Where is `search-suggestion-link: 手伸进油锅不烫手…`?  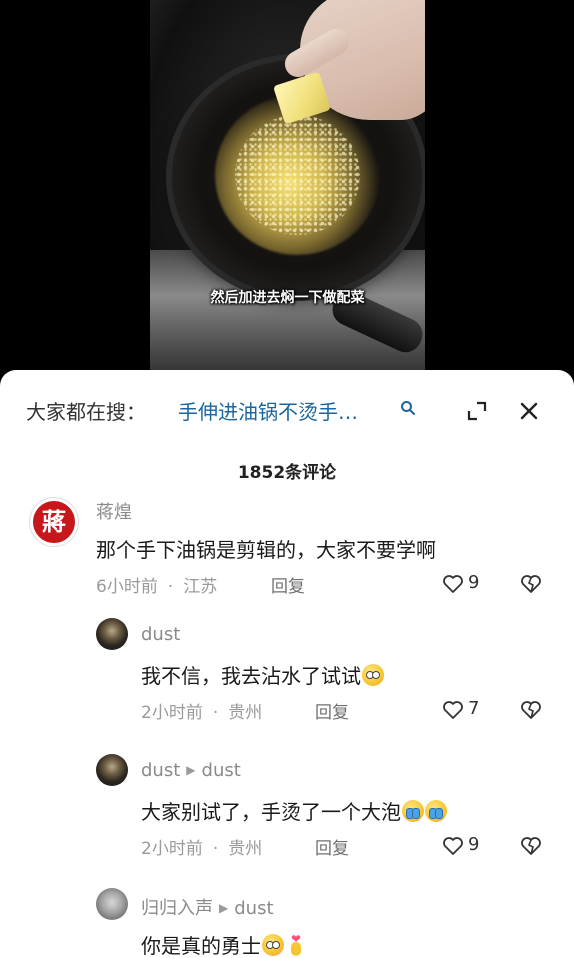 search-suggestion-link: 手伸进油锅不烫手… is located at coordinates (268, 410).